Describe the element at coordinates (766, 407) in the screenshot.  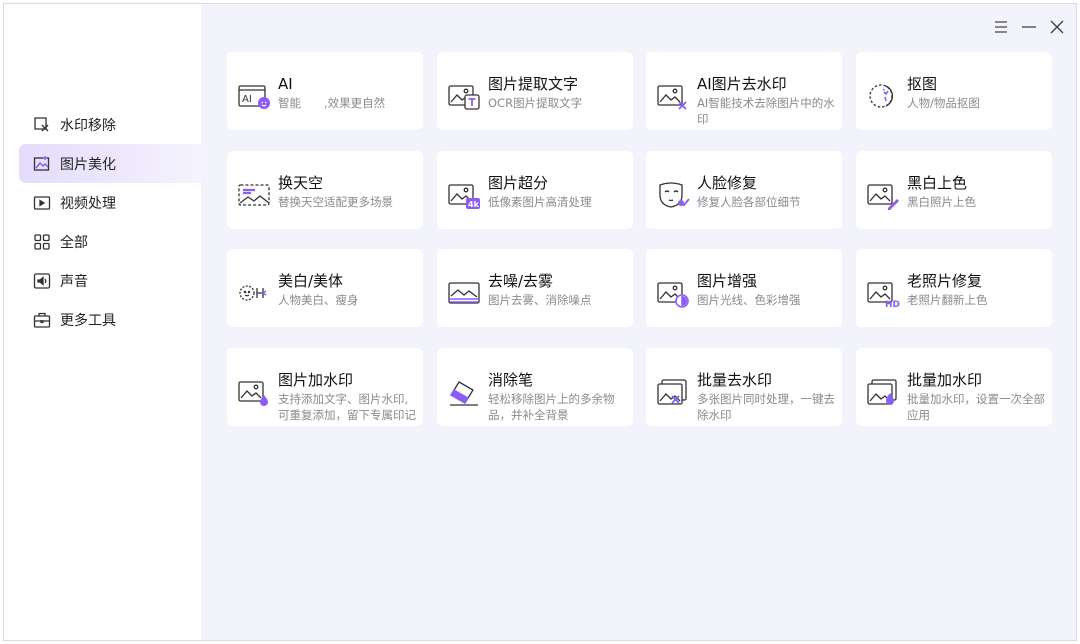
I see `tool-description: 多张图片同时处理，一键去除水印` at that location.